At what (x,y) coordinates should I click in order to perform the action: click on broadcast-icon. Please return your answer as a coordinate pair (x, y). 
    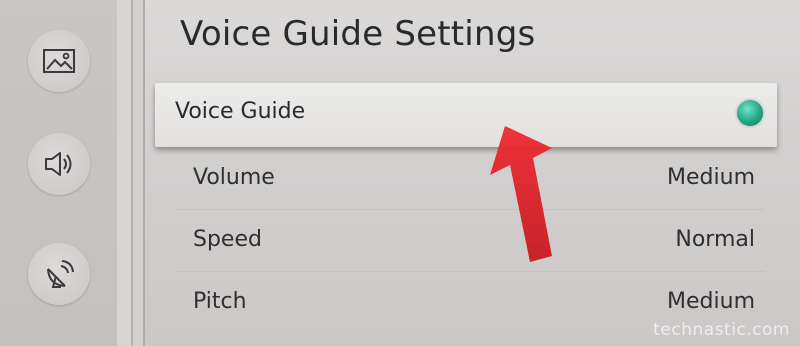
    Looking at the image, I should click on (60, 274).